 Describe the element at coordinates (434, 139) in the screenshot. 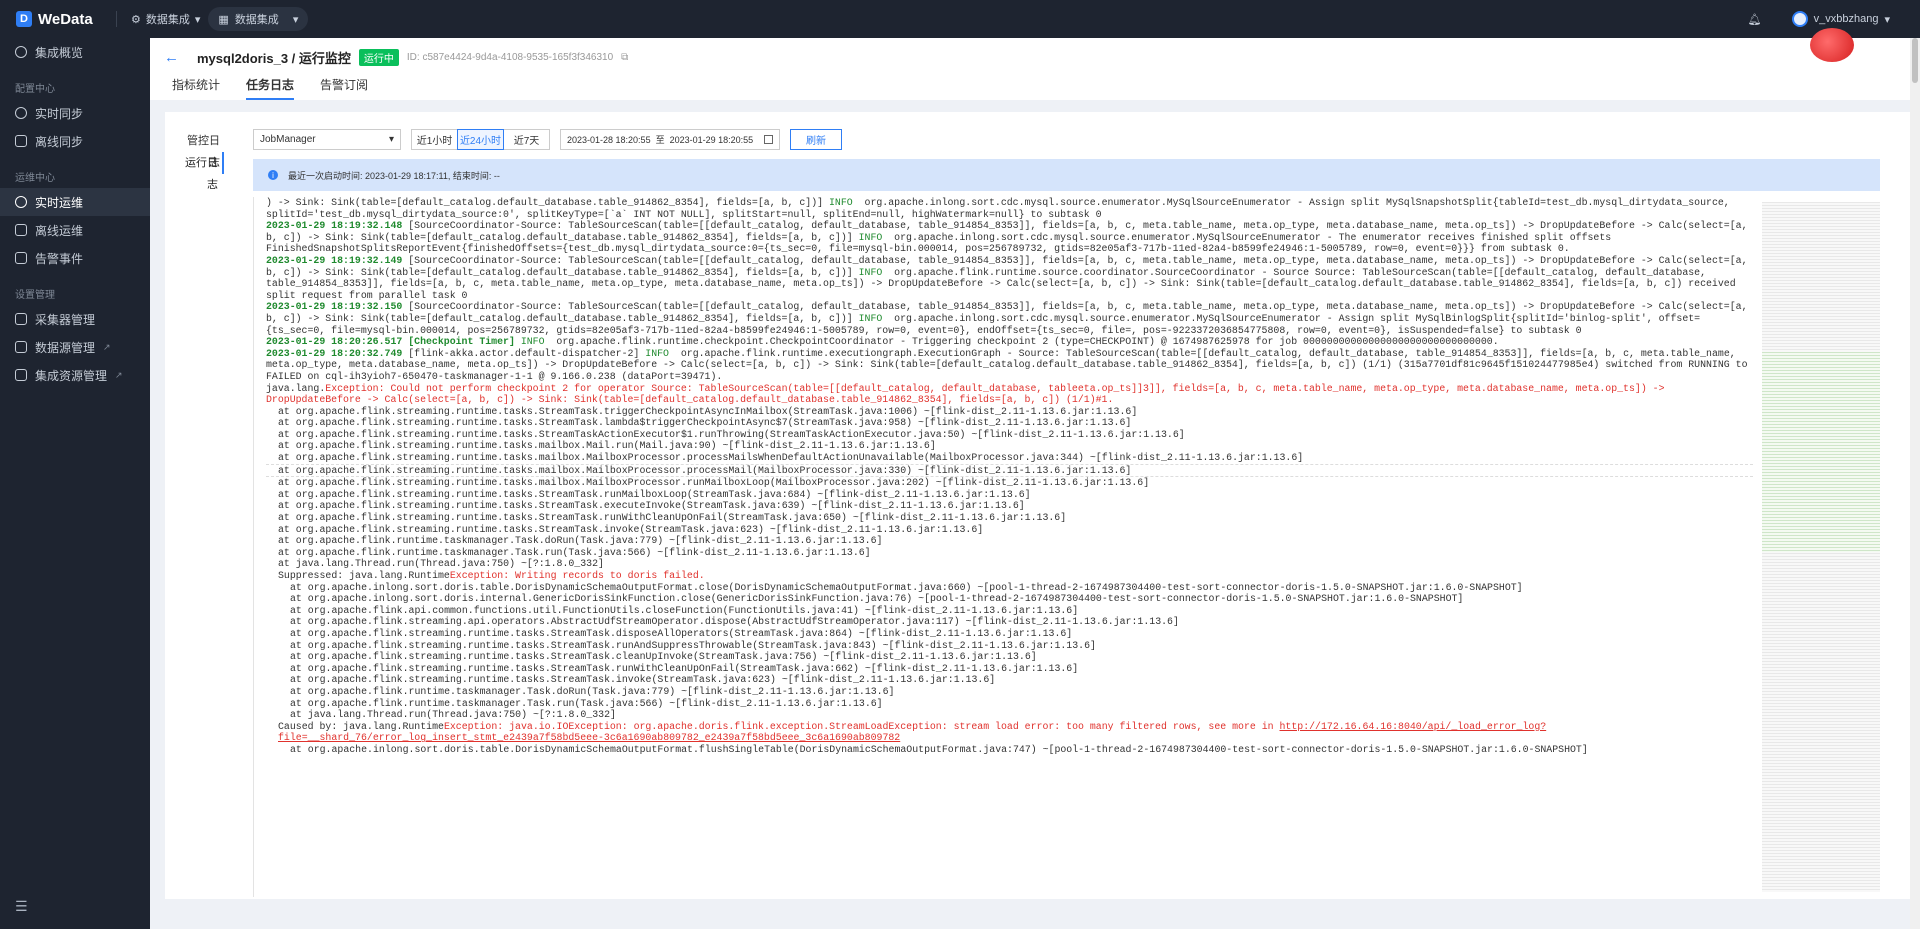

I see `range-1h: 近1小时` at that location.